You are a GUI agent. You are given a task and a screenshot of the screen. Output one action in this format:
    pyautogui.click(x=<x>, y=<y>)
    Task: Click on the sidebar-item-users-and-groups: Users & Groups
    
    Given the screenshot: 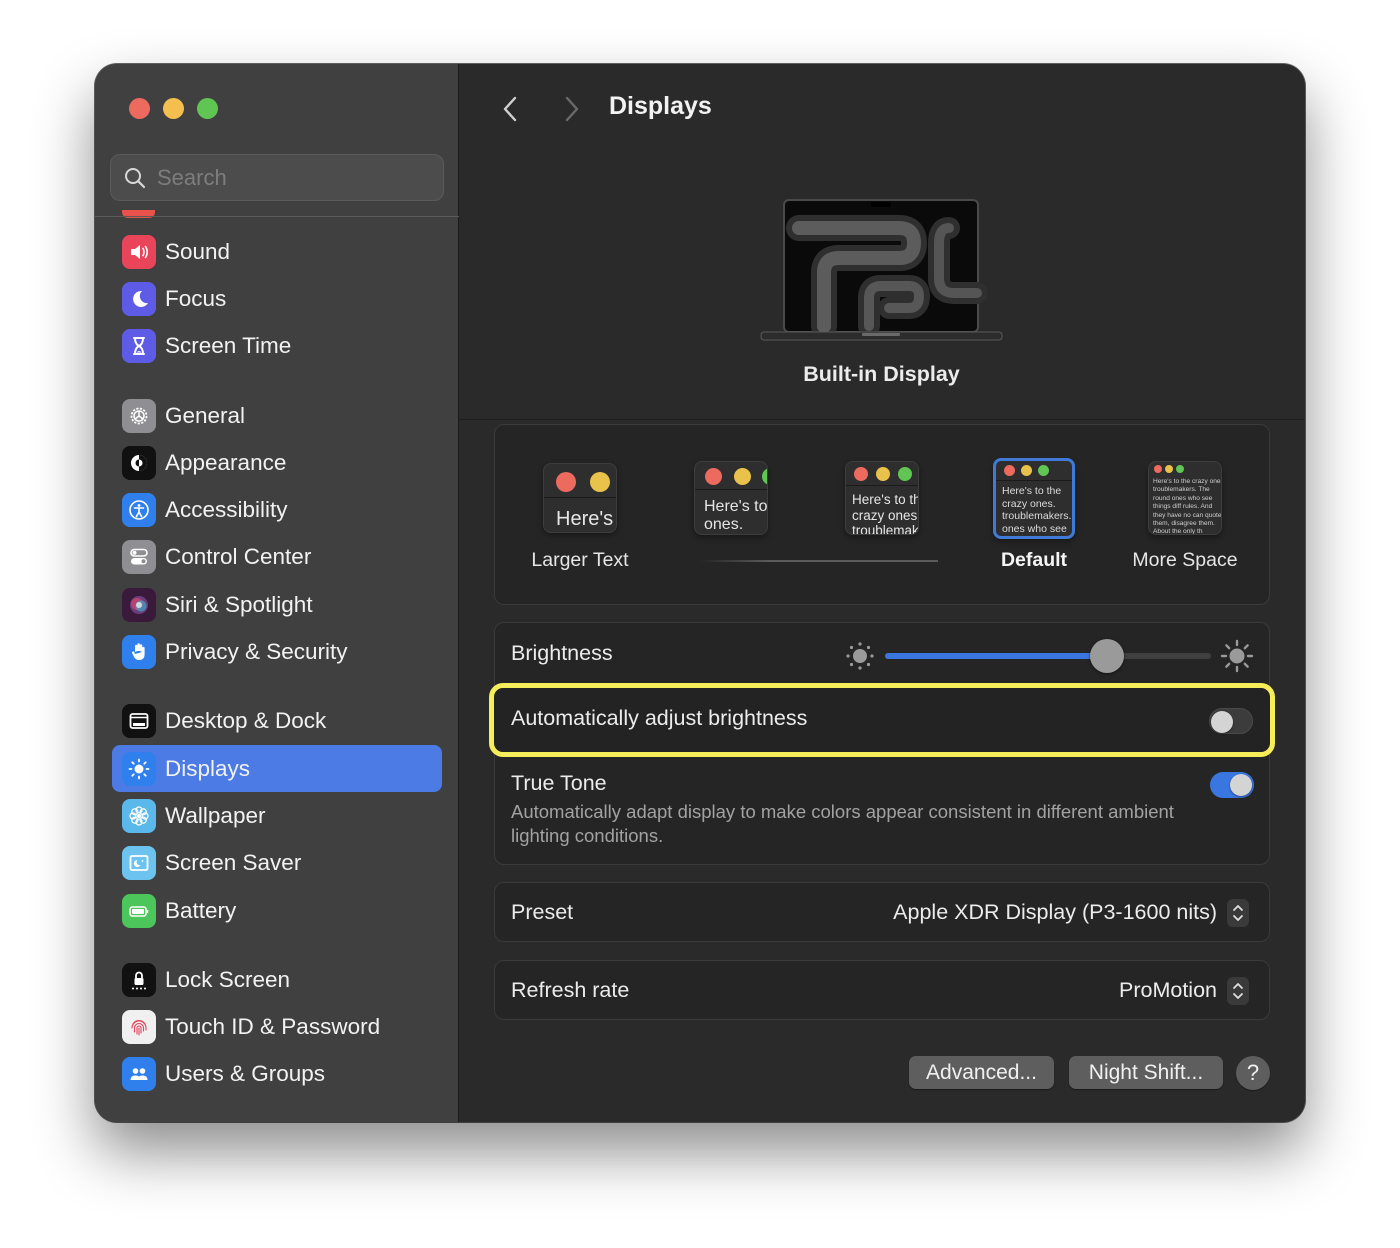 What is the action you would take?
    pyautogui.click(x=277, y=1074)
    